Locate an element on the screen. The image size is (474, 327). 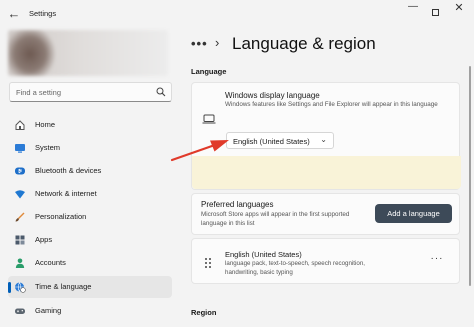
add-language-button: Add a language is located at coordinates (413, 213).